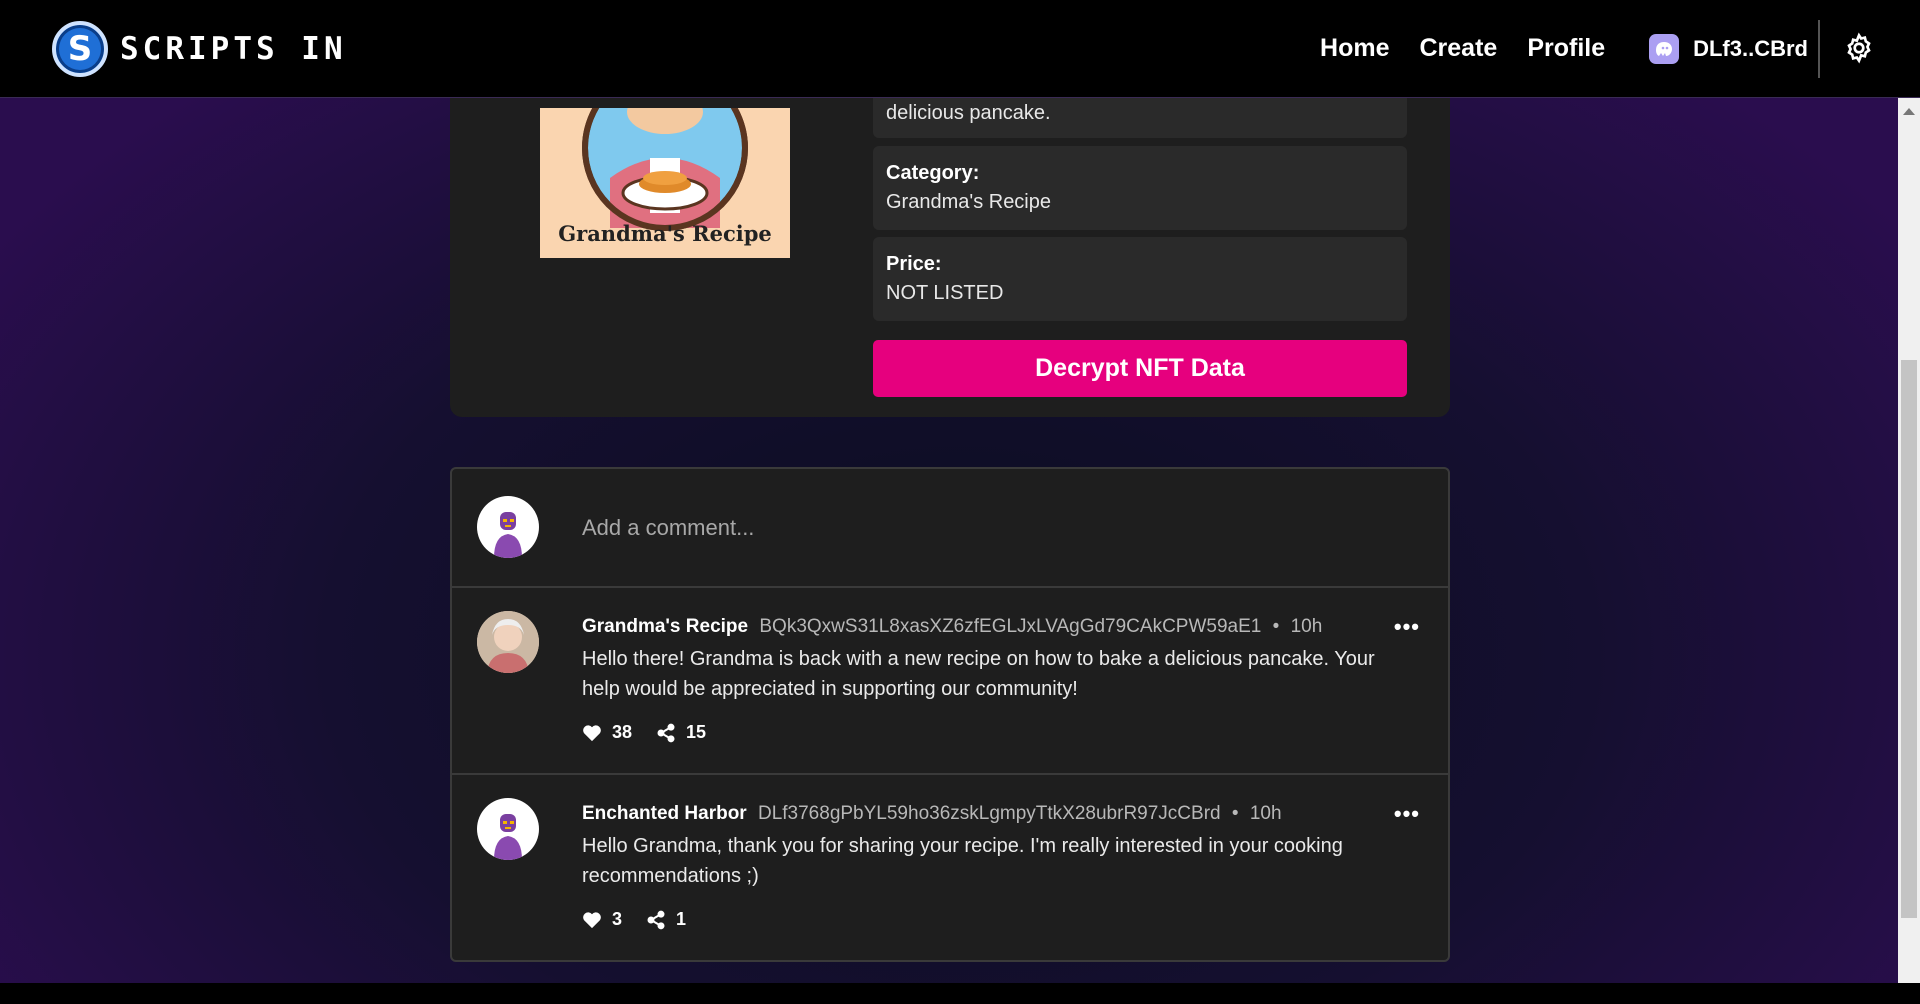 This screenshot has height=1004, width=1920. Describe the element at coordinates (681, 732) in the screenshot. I see `share-button: 15` at that location.